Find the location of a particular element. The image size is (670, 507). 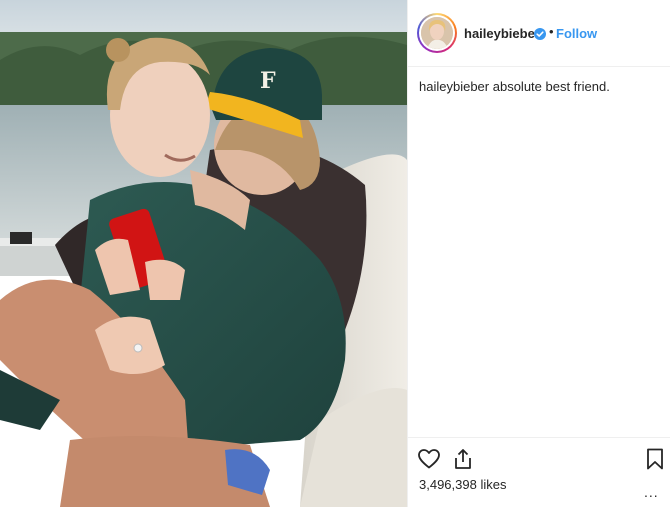

svg-text: F is located at coordinates (268, 81).